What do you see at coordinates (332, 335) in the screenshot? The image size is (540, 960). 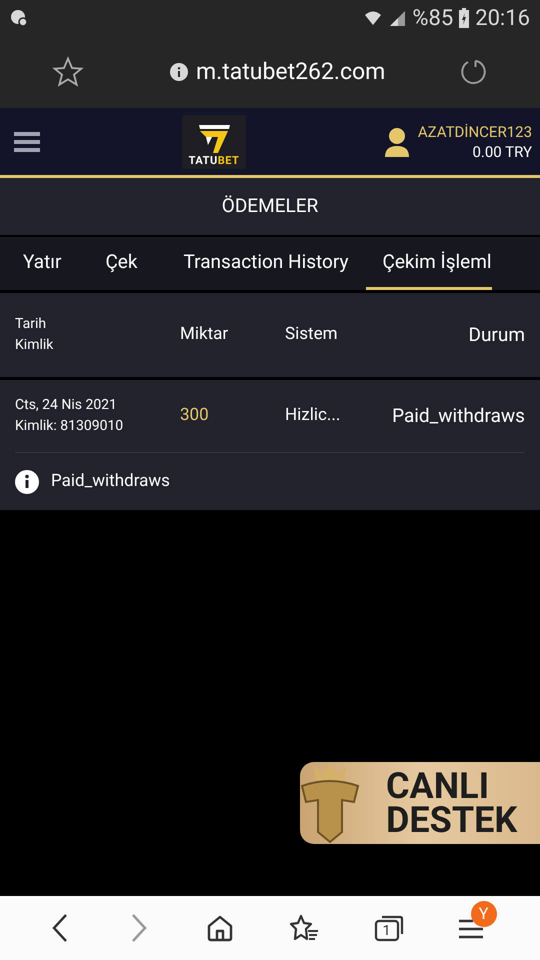 I see `column-header: Sistem` at bounding box center [332, 335].